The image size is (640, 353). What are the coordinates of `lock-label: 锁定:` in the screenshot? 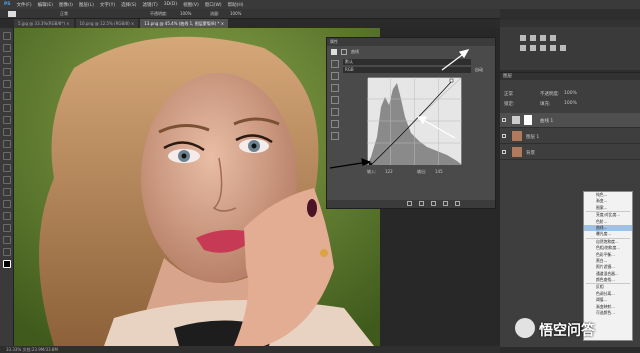 It's located at (509, 104).